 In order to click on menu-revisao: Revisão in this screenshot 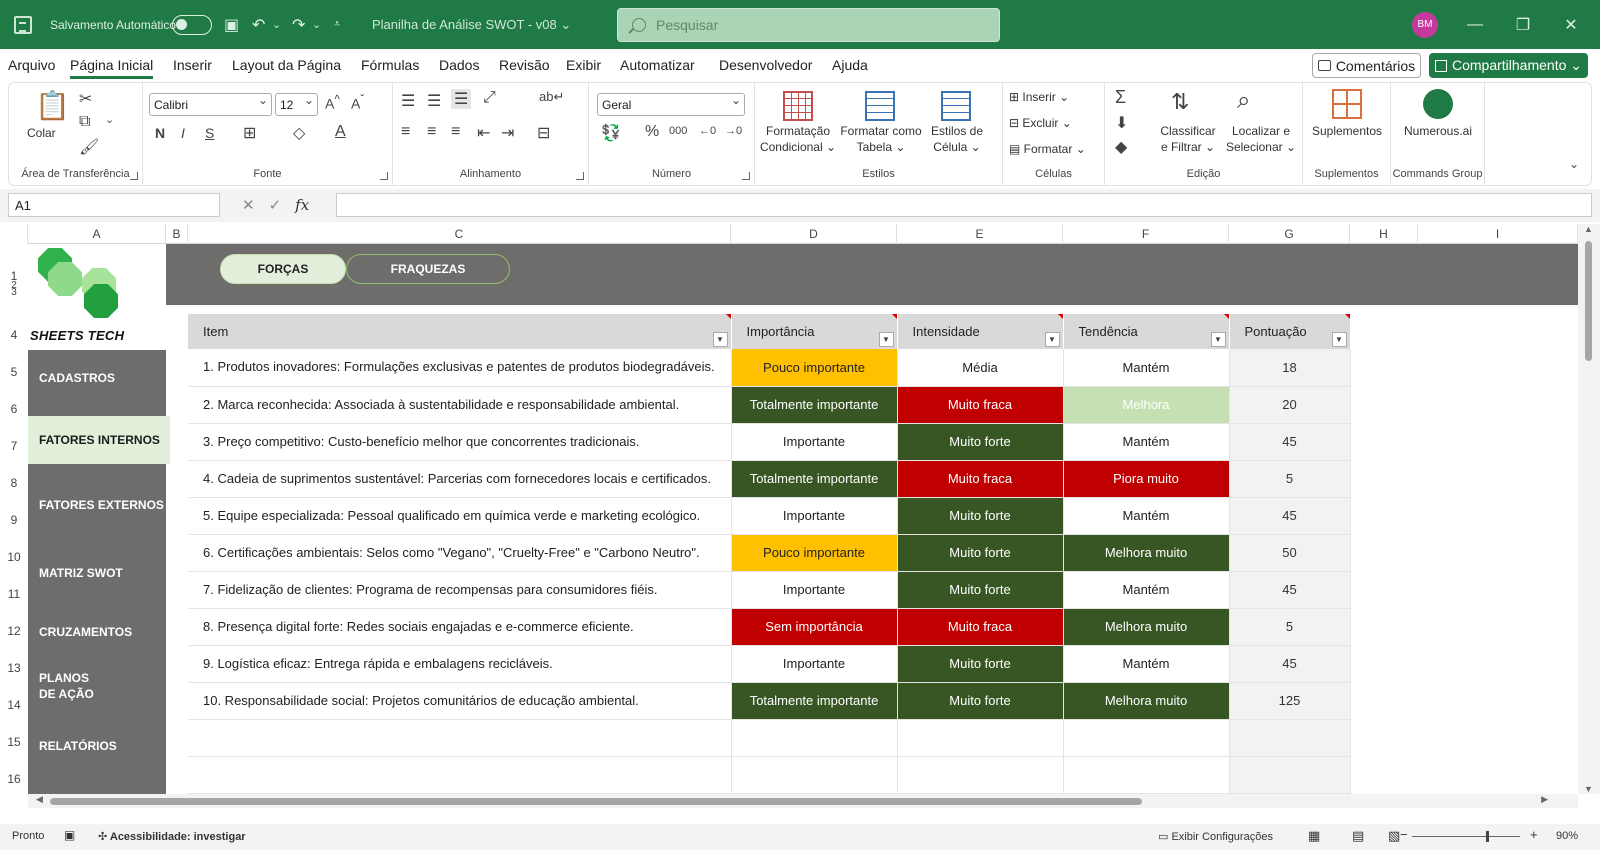, I will do `click(524, 65)`.